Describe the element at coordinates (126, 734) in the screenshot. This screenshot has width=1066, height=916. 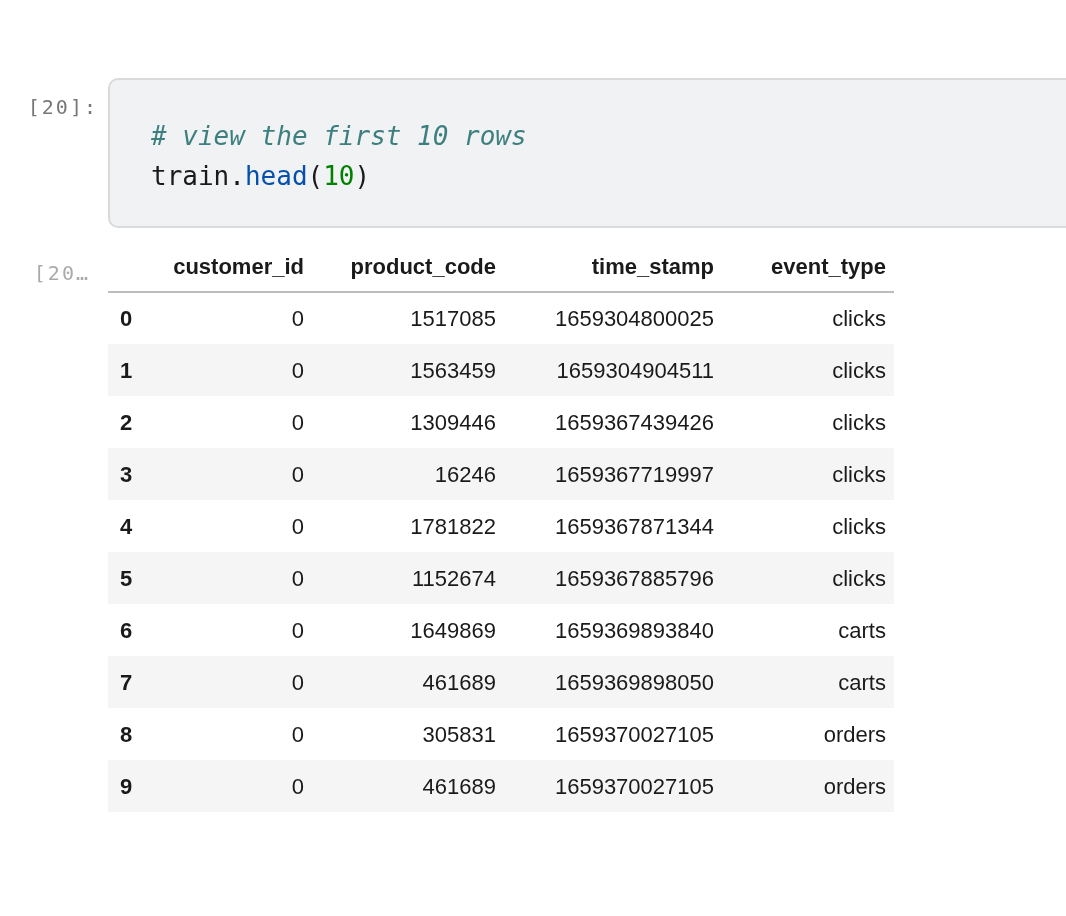
I see `row-index: 8` at that location.